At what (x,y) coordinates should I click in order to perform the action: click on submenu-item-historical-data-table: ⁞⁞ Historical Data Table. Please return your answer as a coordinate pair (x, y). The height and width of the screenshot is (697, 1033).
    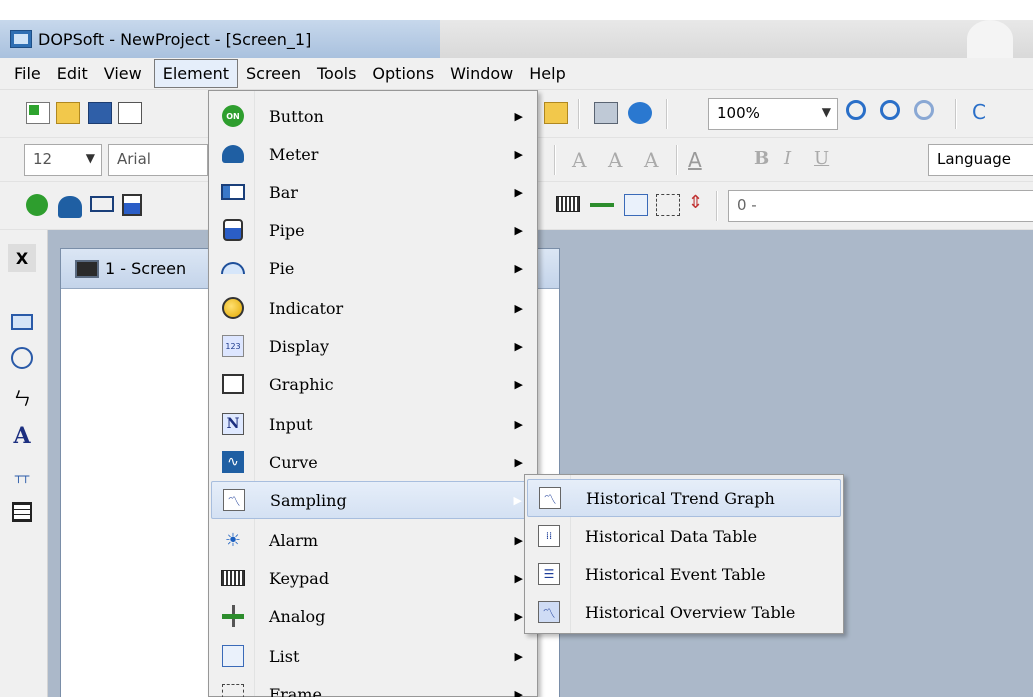
    Looking at the image, I should click on (684, 536).